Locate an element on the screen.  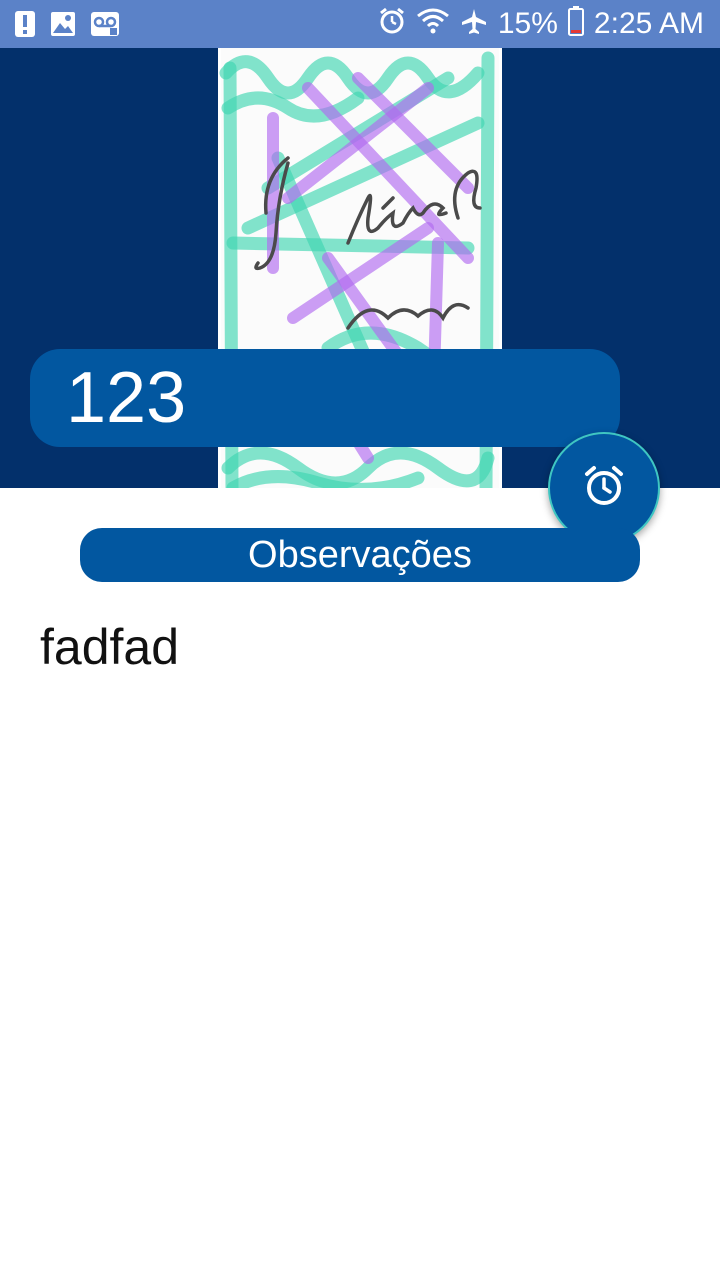
battery-percent: 15% is located at coordinates (527, 23).